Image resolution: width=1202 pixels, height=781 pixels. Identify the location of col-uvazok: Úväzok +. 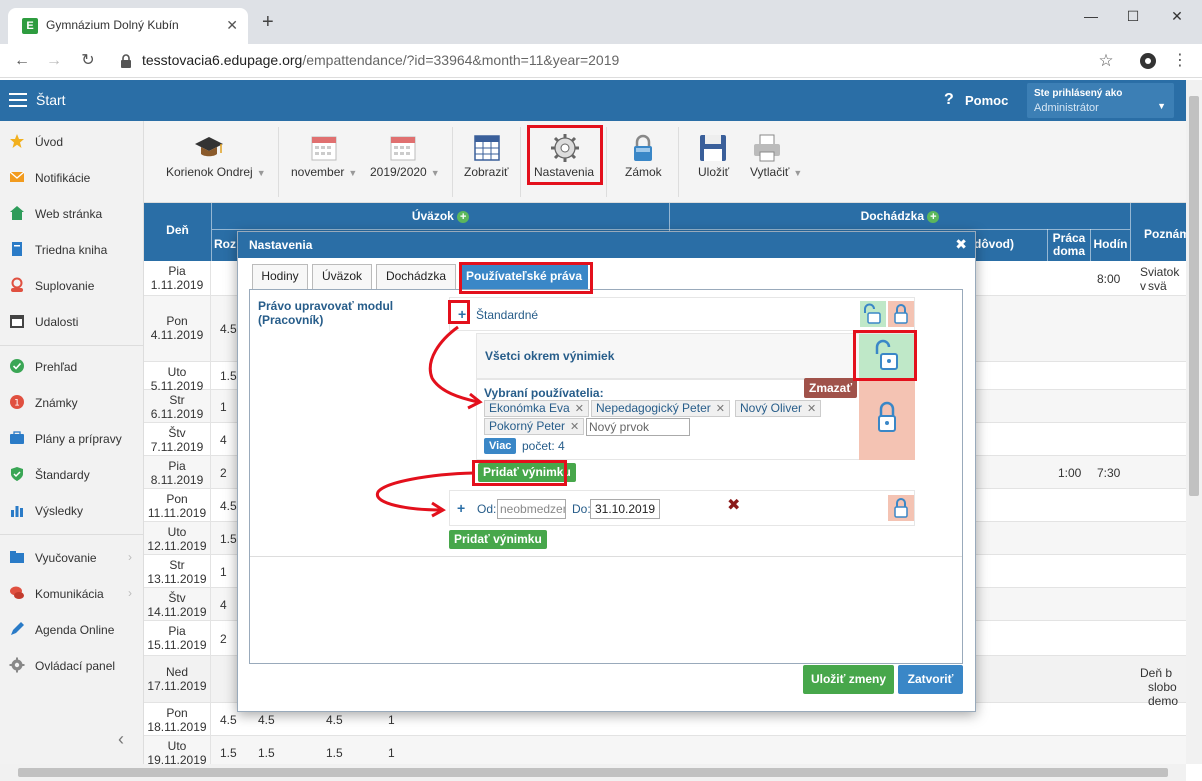
(440, 216).